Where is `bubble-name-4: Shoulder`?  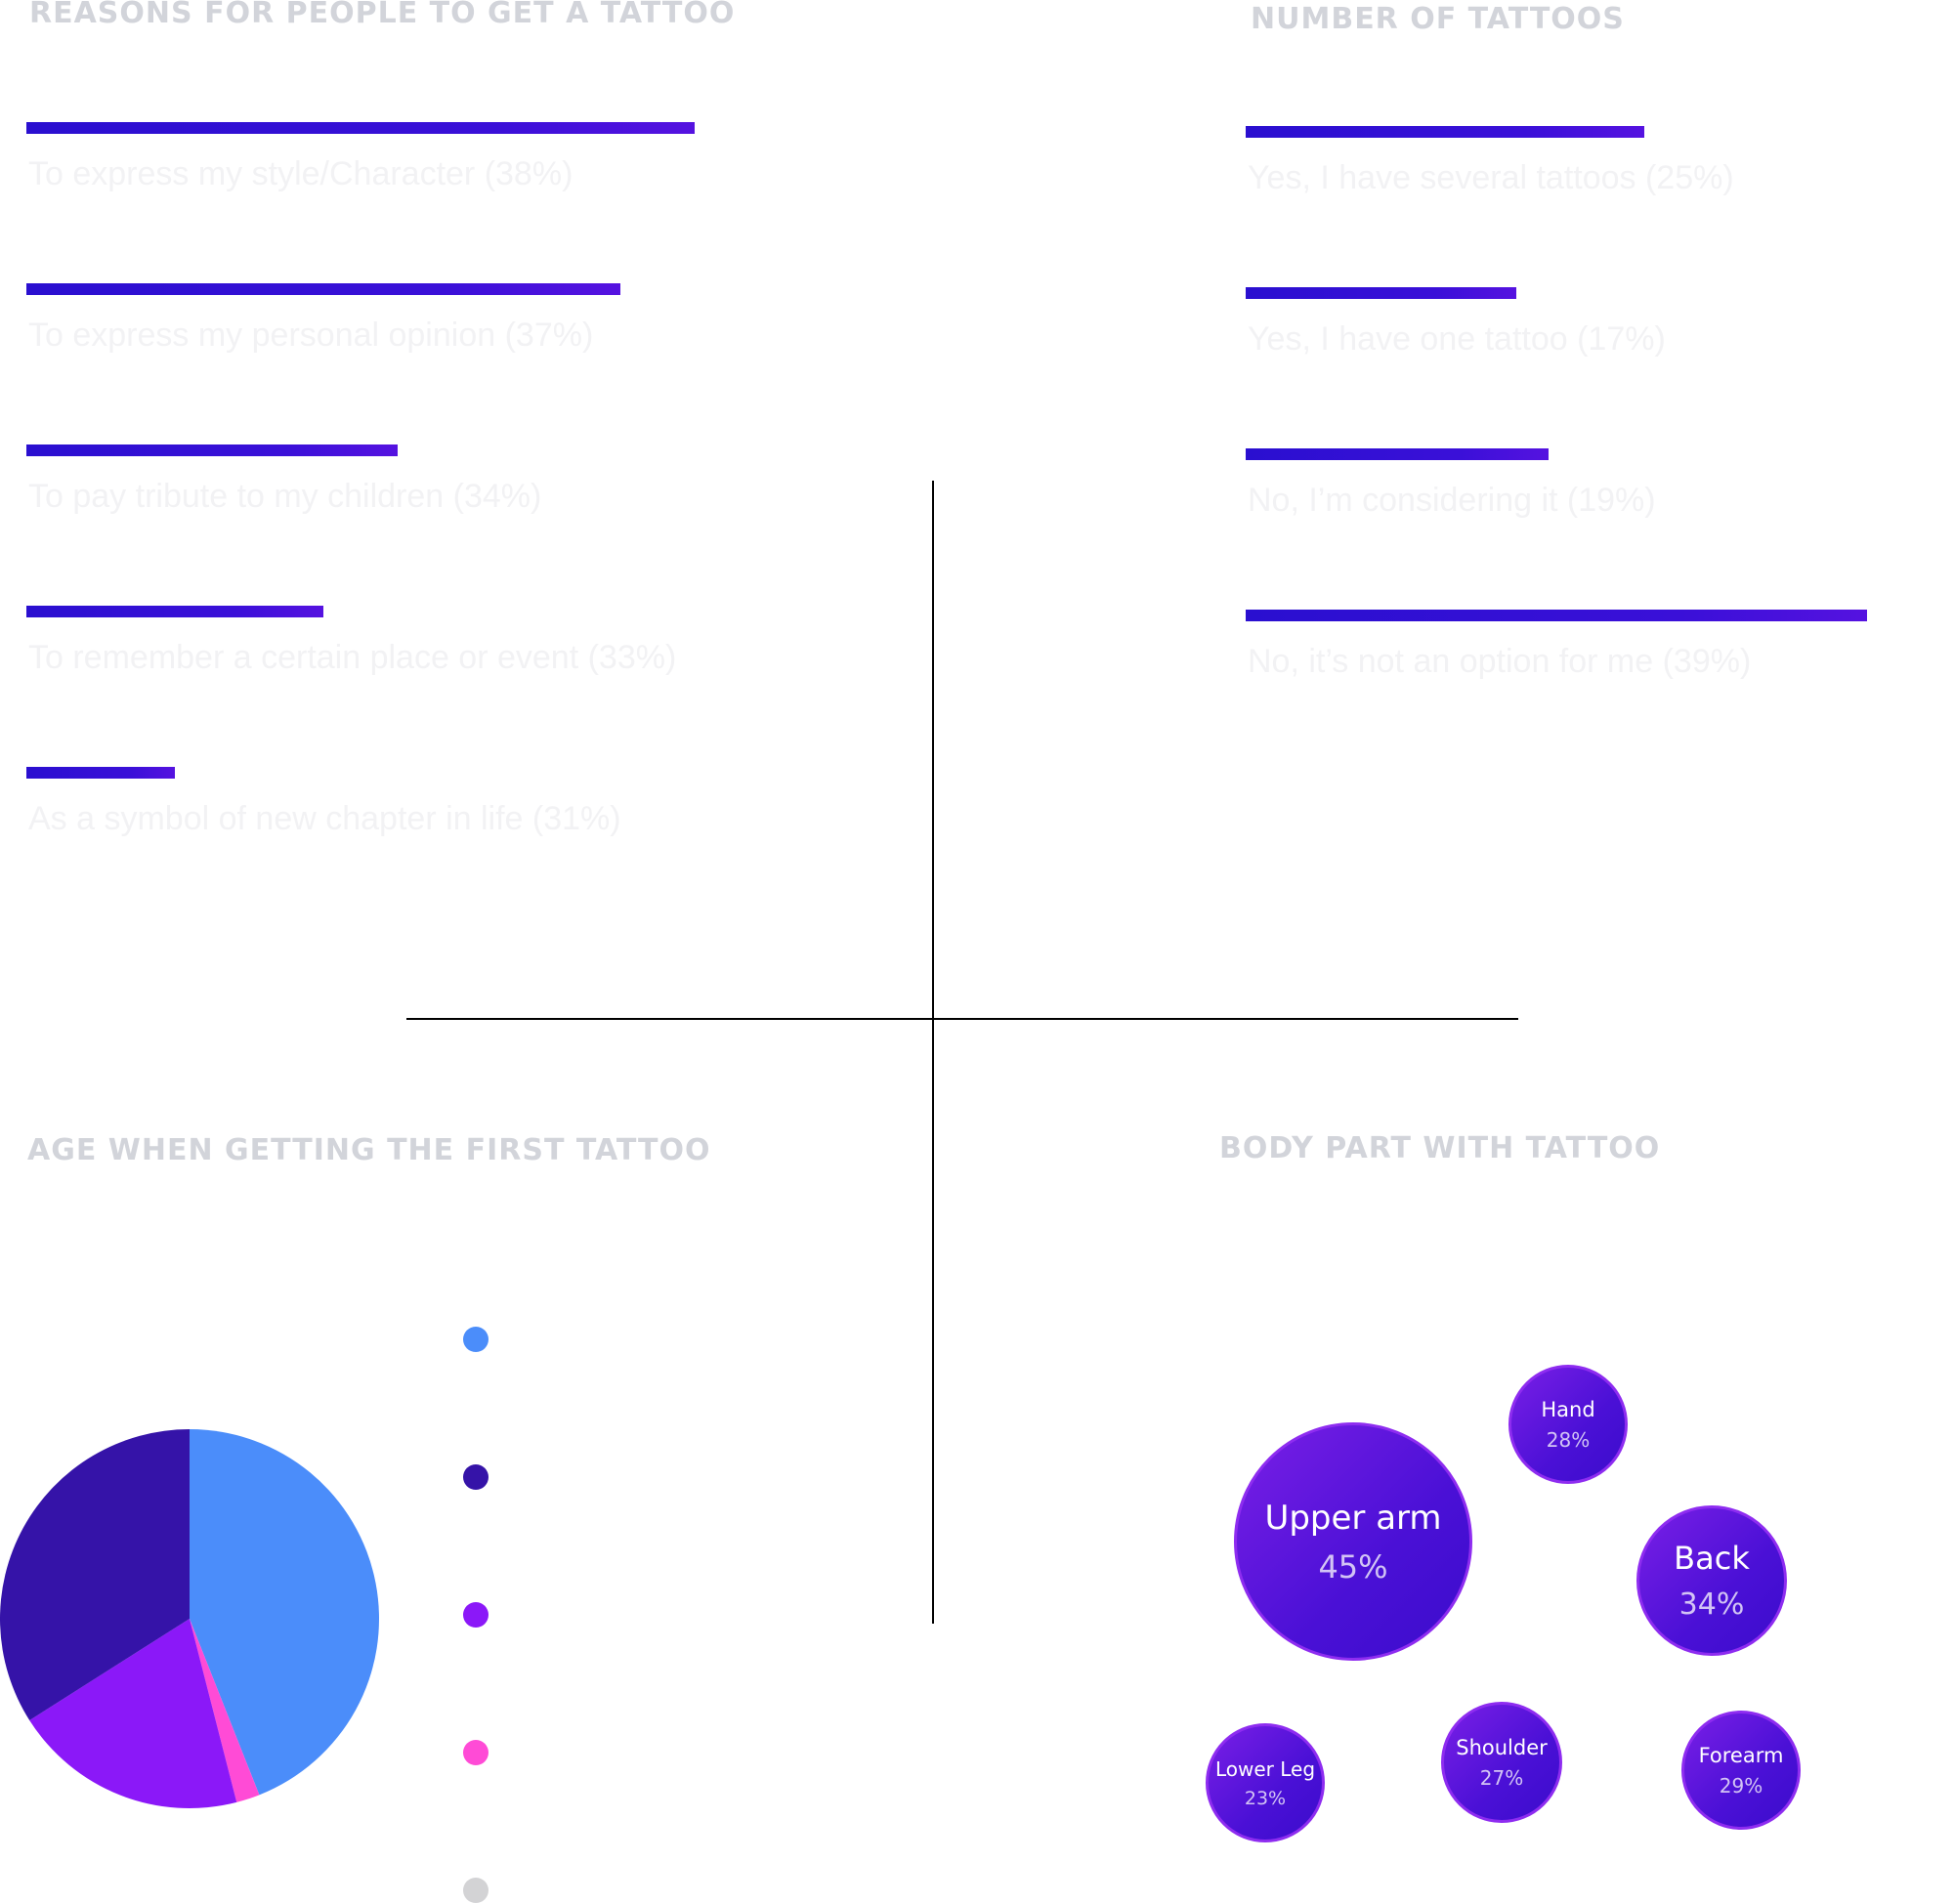 bubble-name-4: Shoulder is located at coordinates (1502, 1747).